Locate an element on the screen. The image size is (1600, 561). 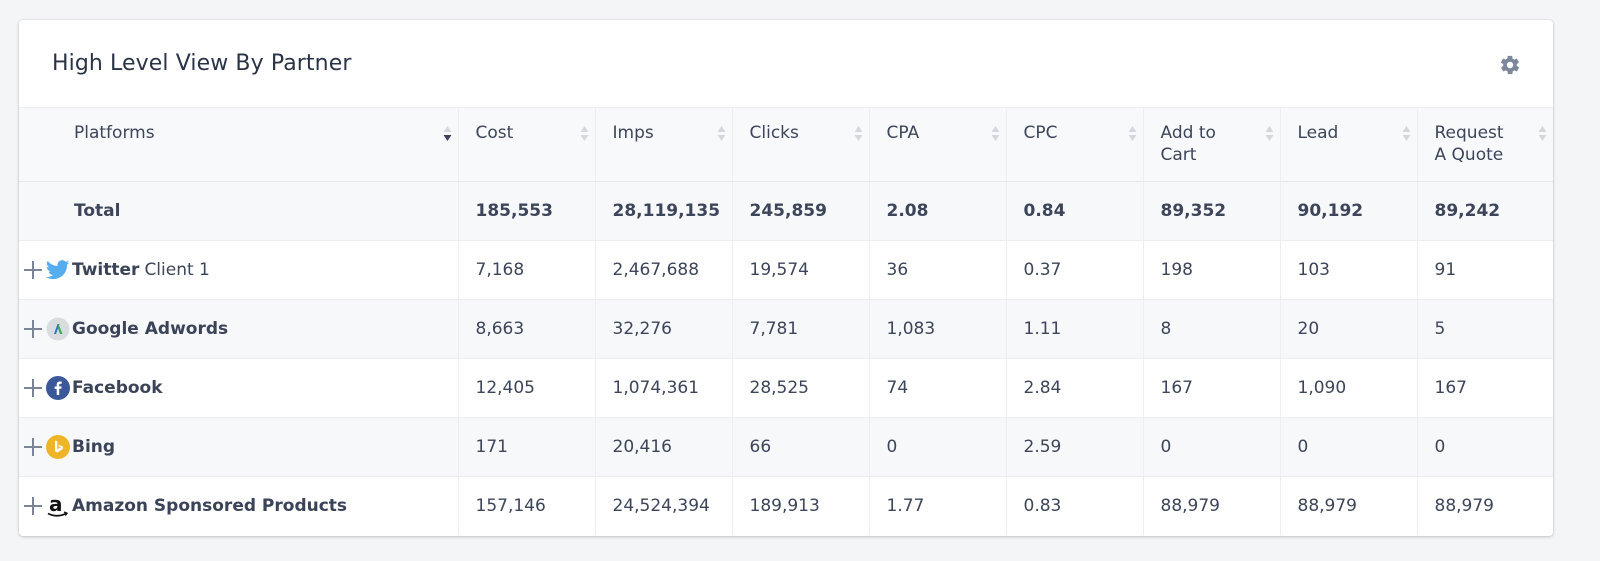
data-cell: 171 is located at coordinates (527, 447).